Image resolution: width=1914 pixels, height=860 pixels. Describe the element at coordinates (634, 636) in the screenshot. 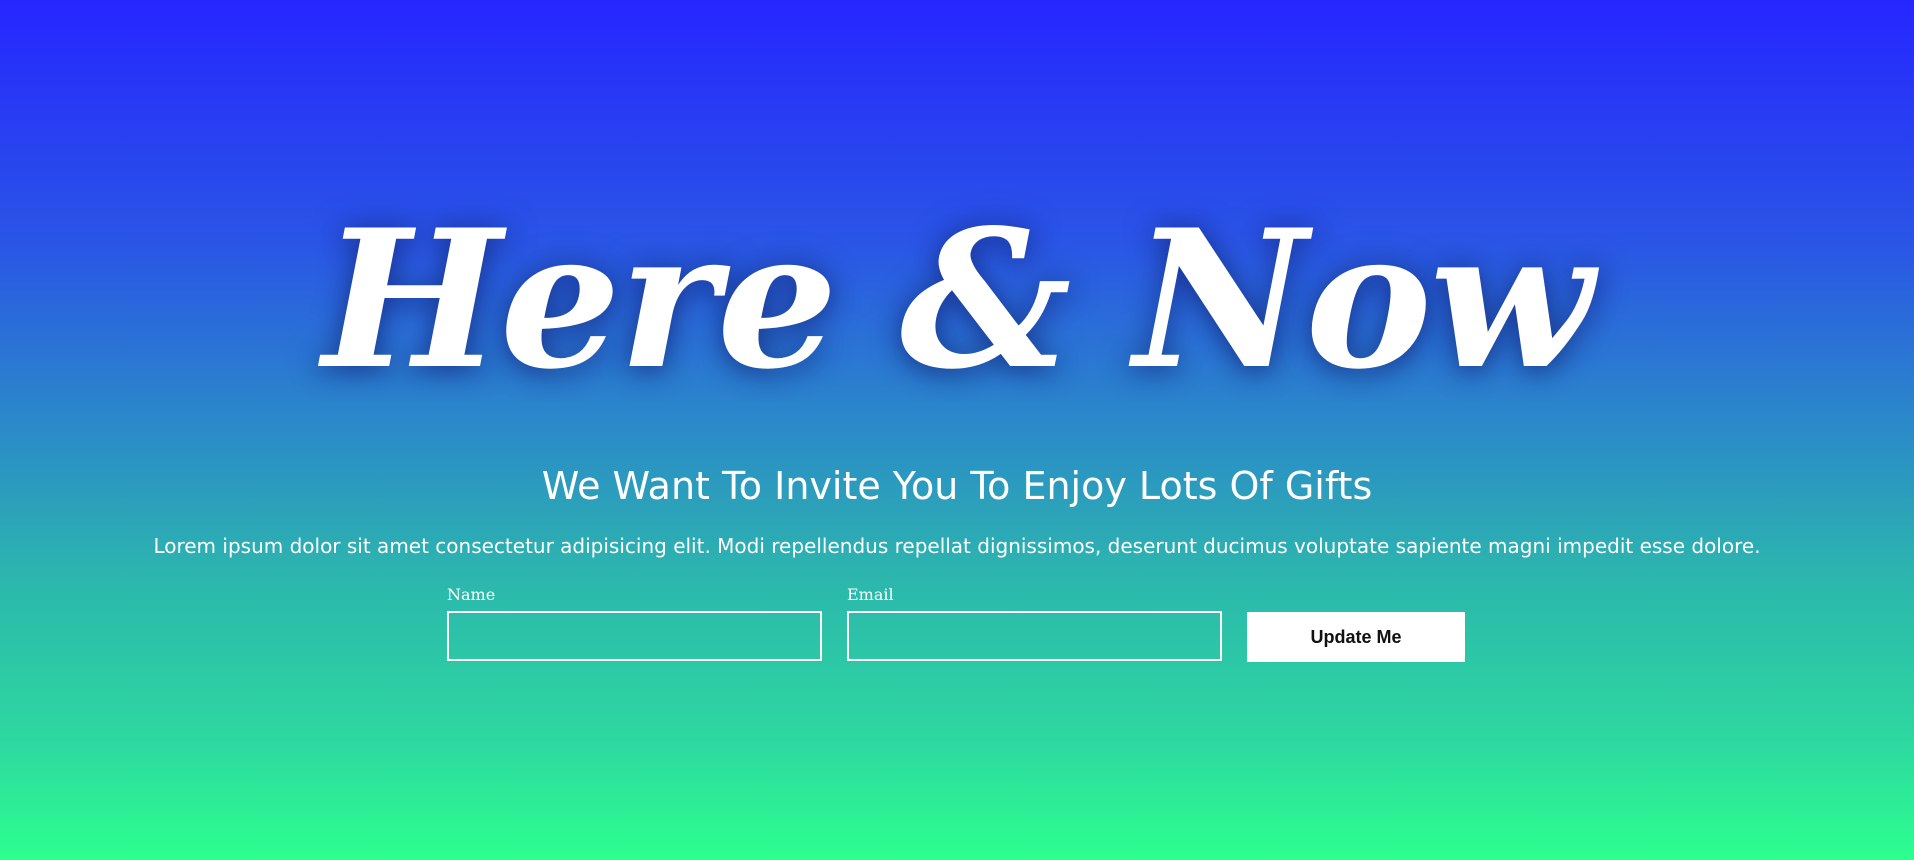

I see `name-input` at that location.